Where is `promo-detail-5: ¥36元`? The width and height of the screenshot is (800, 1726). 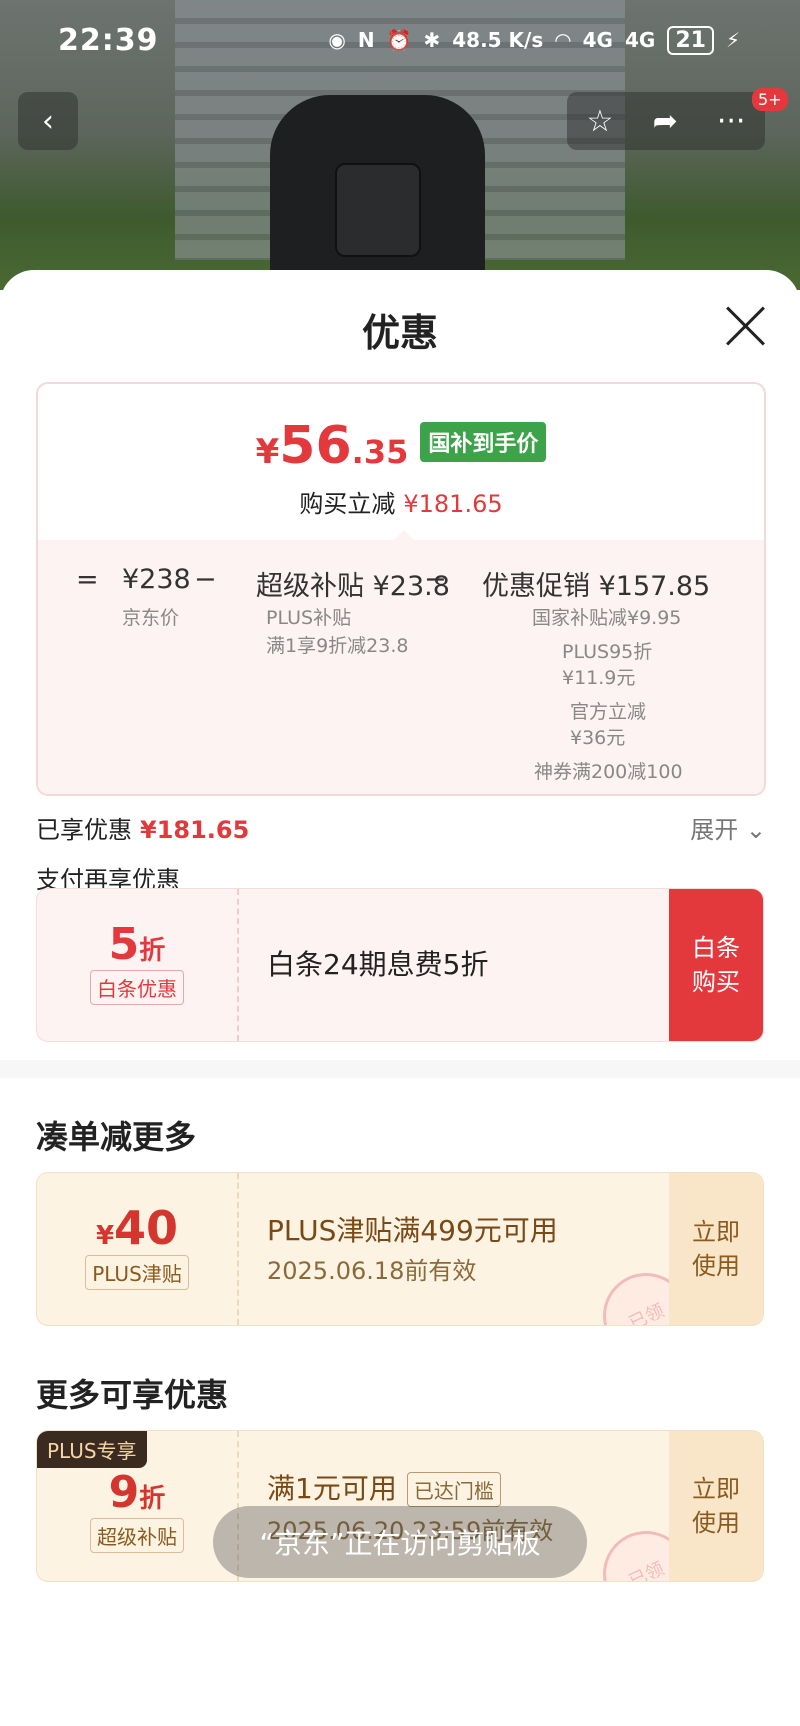 promo-detail-5: ¥36元 is located at coordinates (598, 738).